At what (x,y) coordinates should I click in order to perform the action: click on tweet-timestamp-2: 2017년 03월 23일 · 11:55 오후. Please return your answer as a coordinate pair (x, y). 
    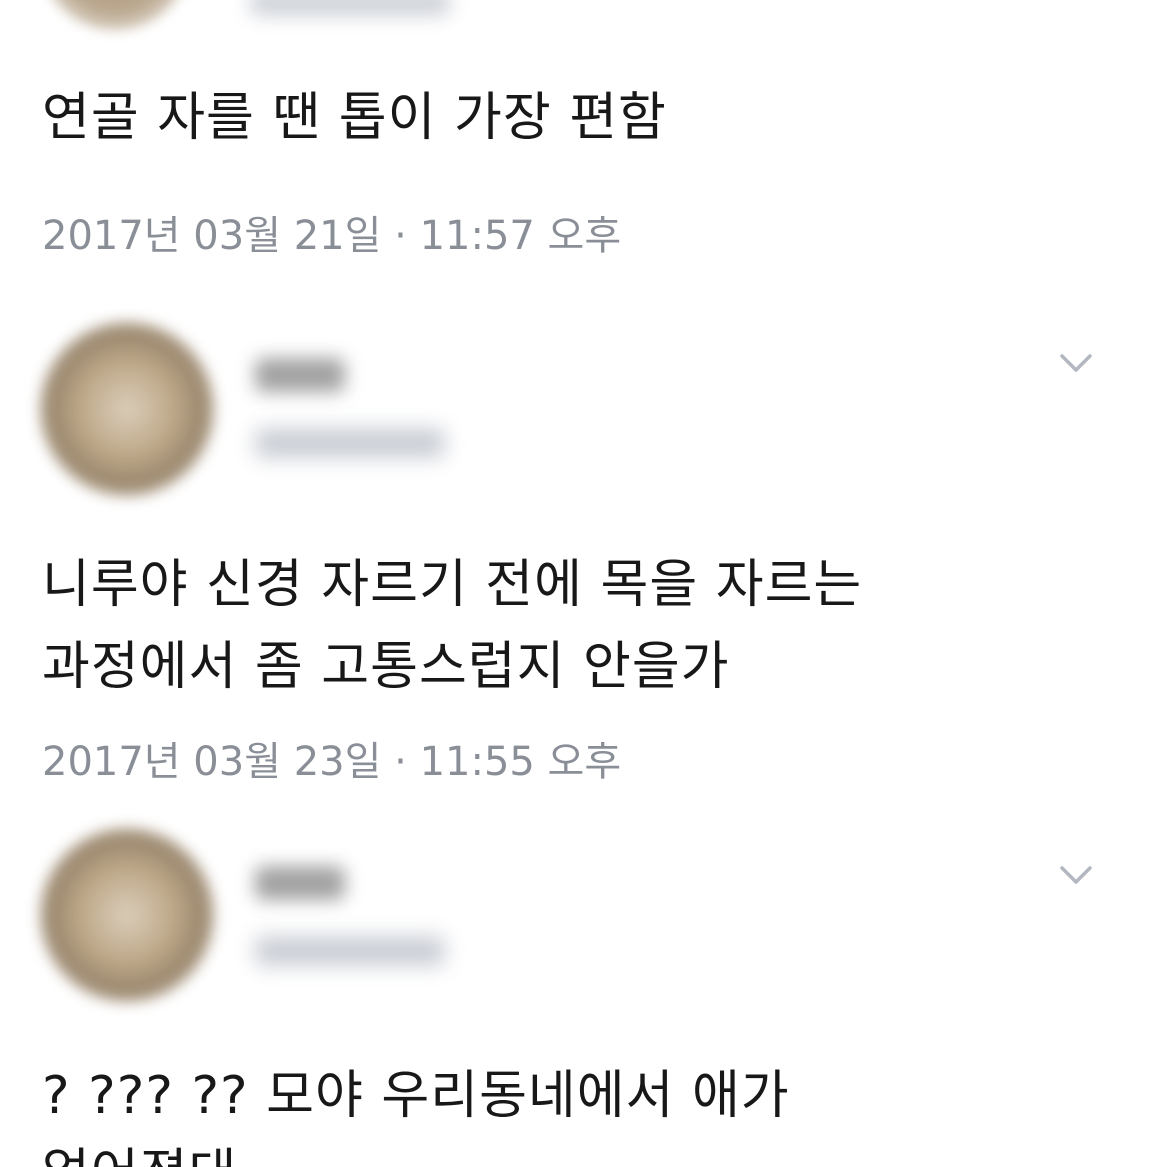
    Looking at the image, I should click on (332, 762).